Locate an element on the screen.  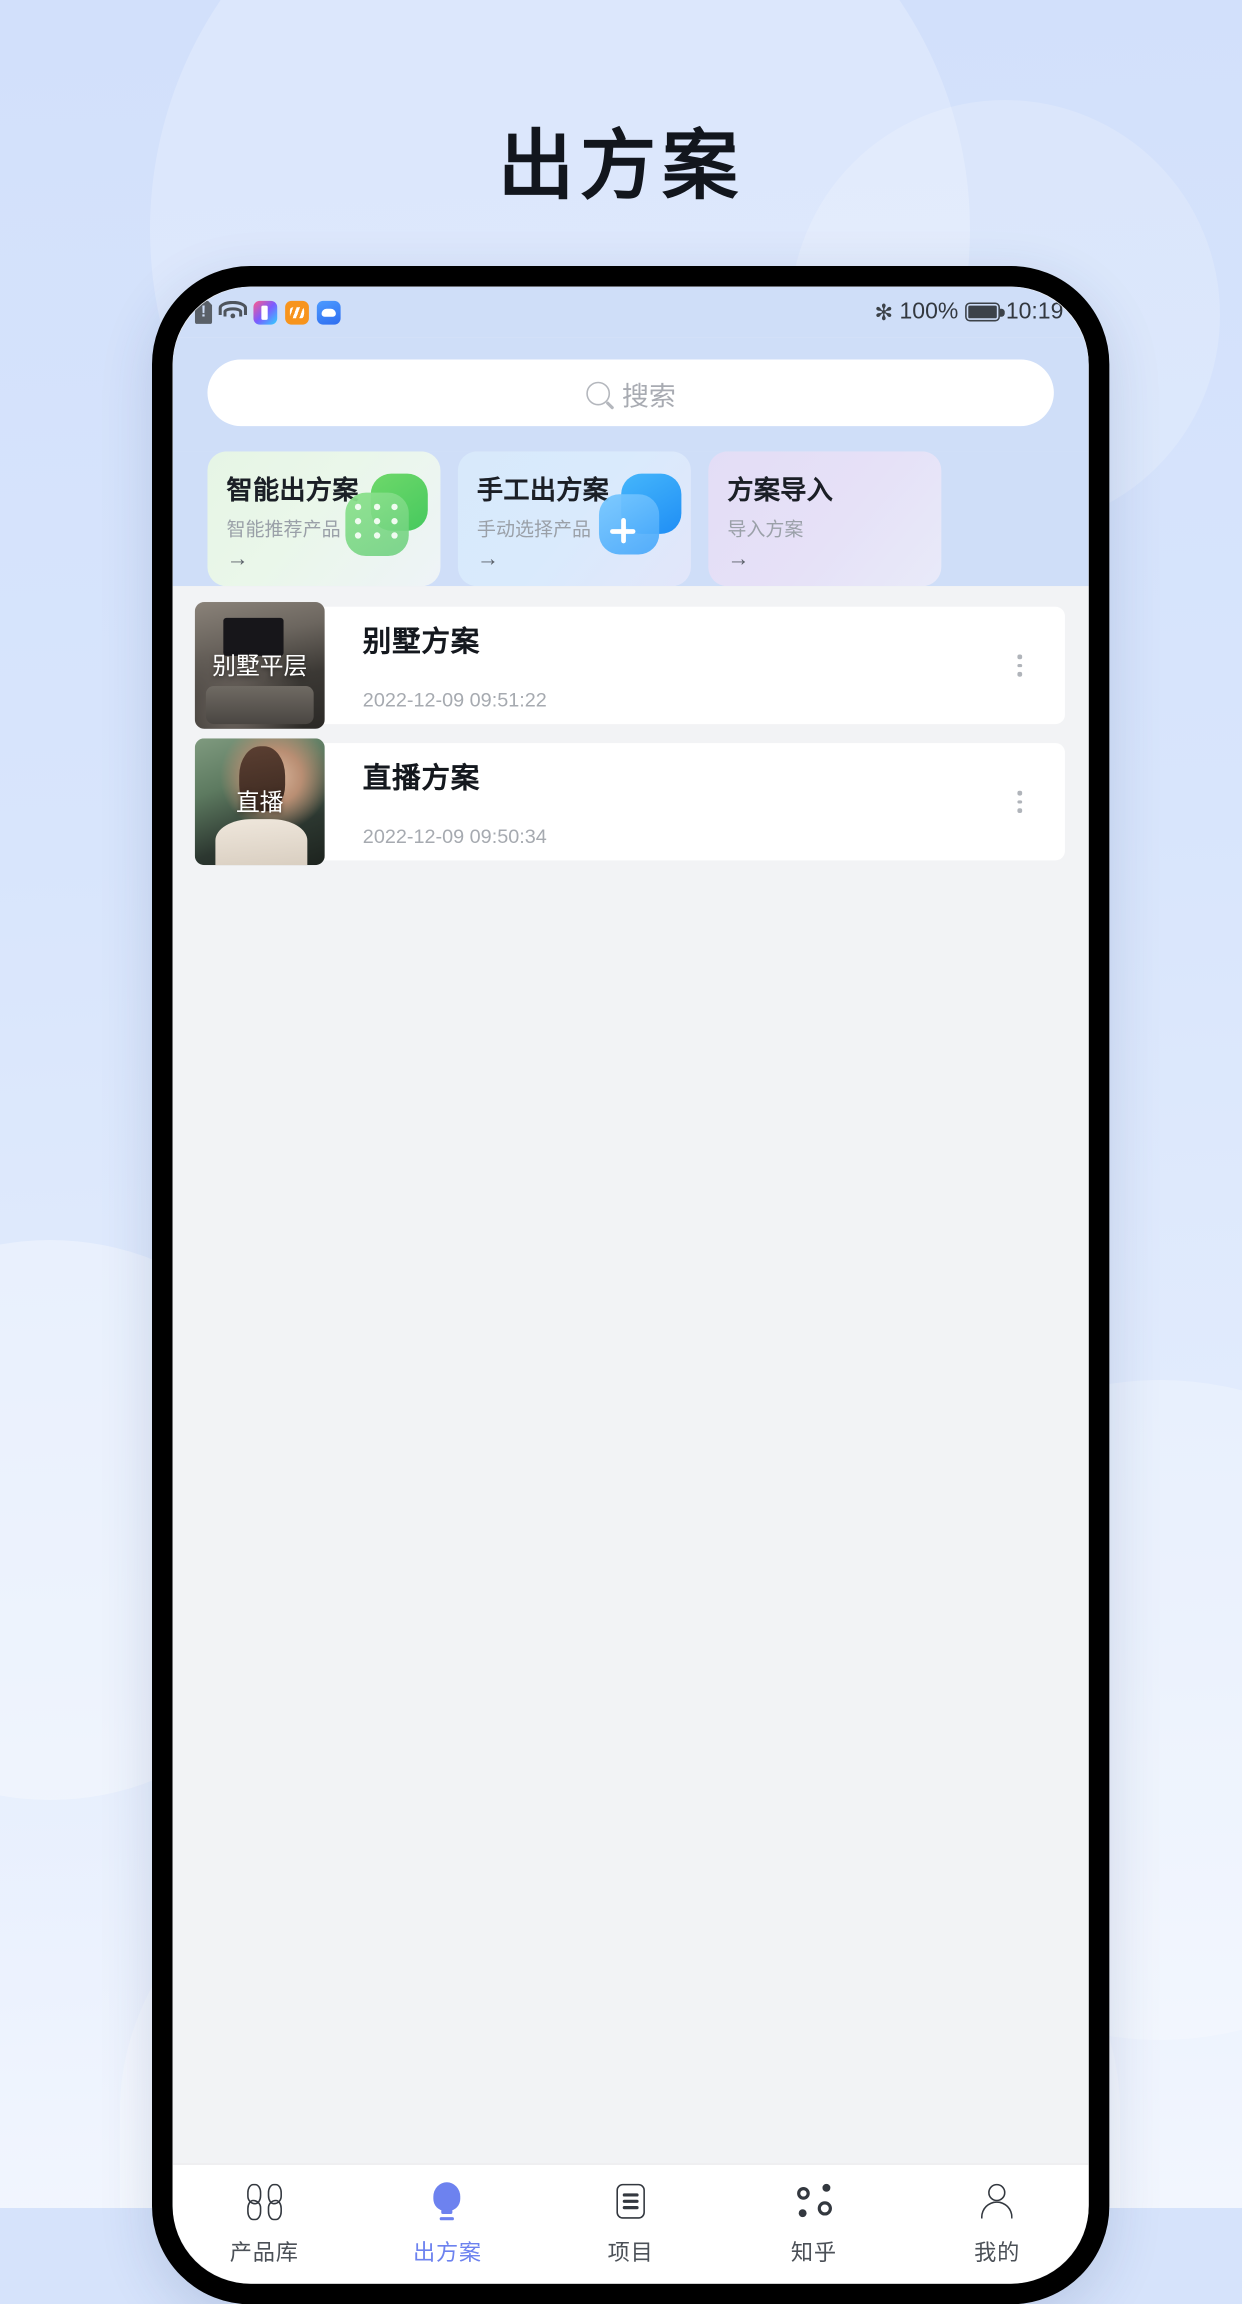
plan-thumbnail: 别墅平层 is located at coordinates (259, 665).